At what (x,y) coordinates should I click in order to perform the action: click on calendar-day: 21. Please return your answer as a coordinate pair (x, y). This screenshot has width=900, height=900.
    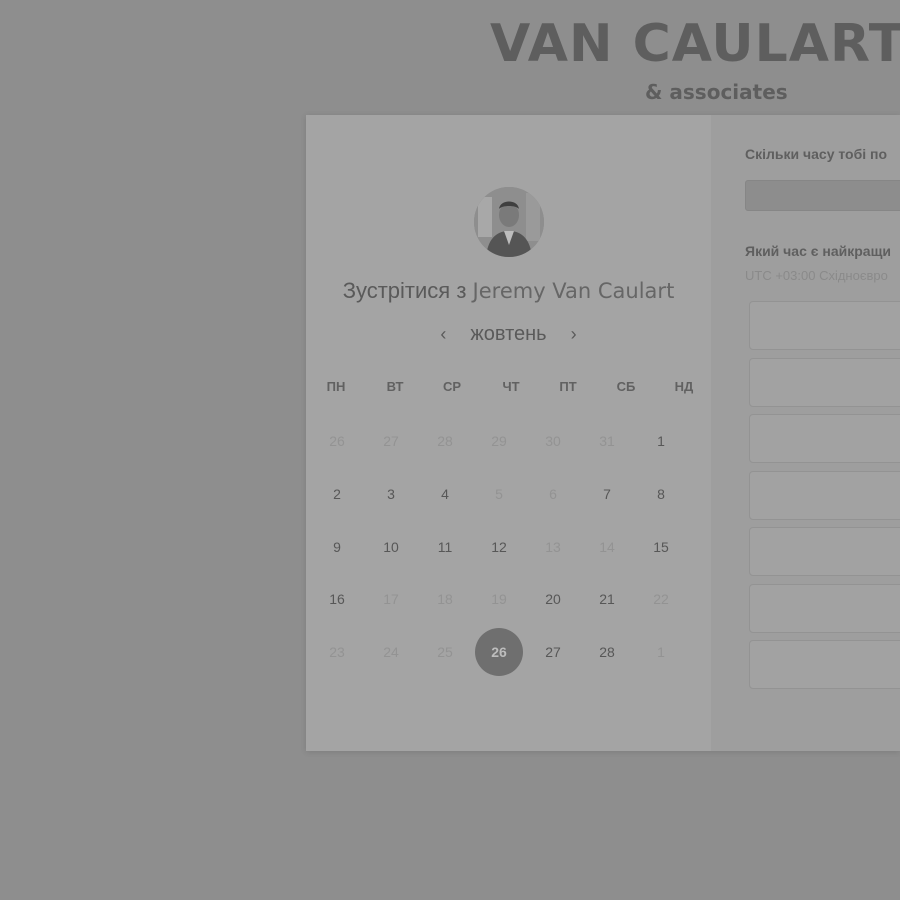
    Looking at the image, I should click on (607, 599).